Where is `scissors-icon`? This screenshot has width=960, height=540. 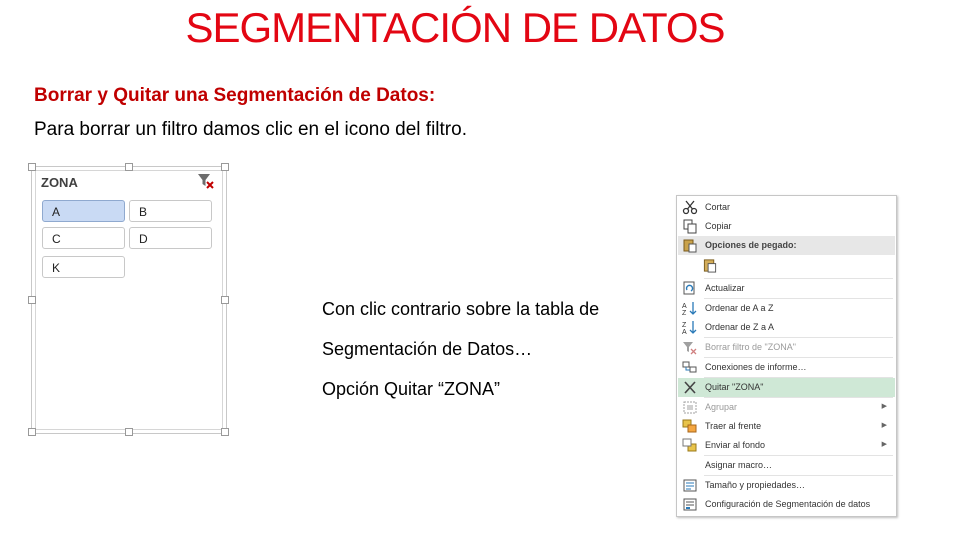
scissors-icon is located at coordinates (690, 207).